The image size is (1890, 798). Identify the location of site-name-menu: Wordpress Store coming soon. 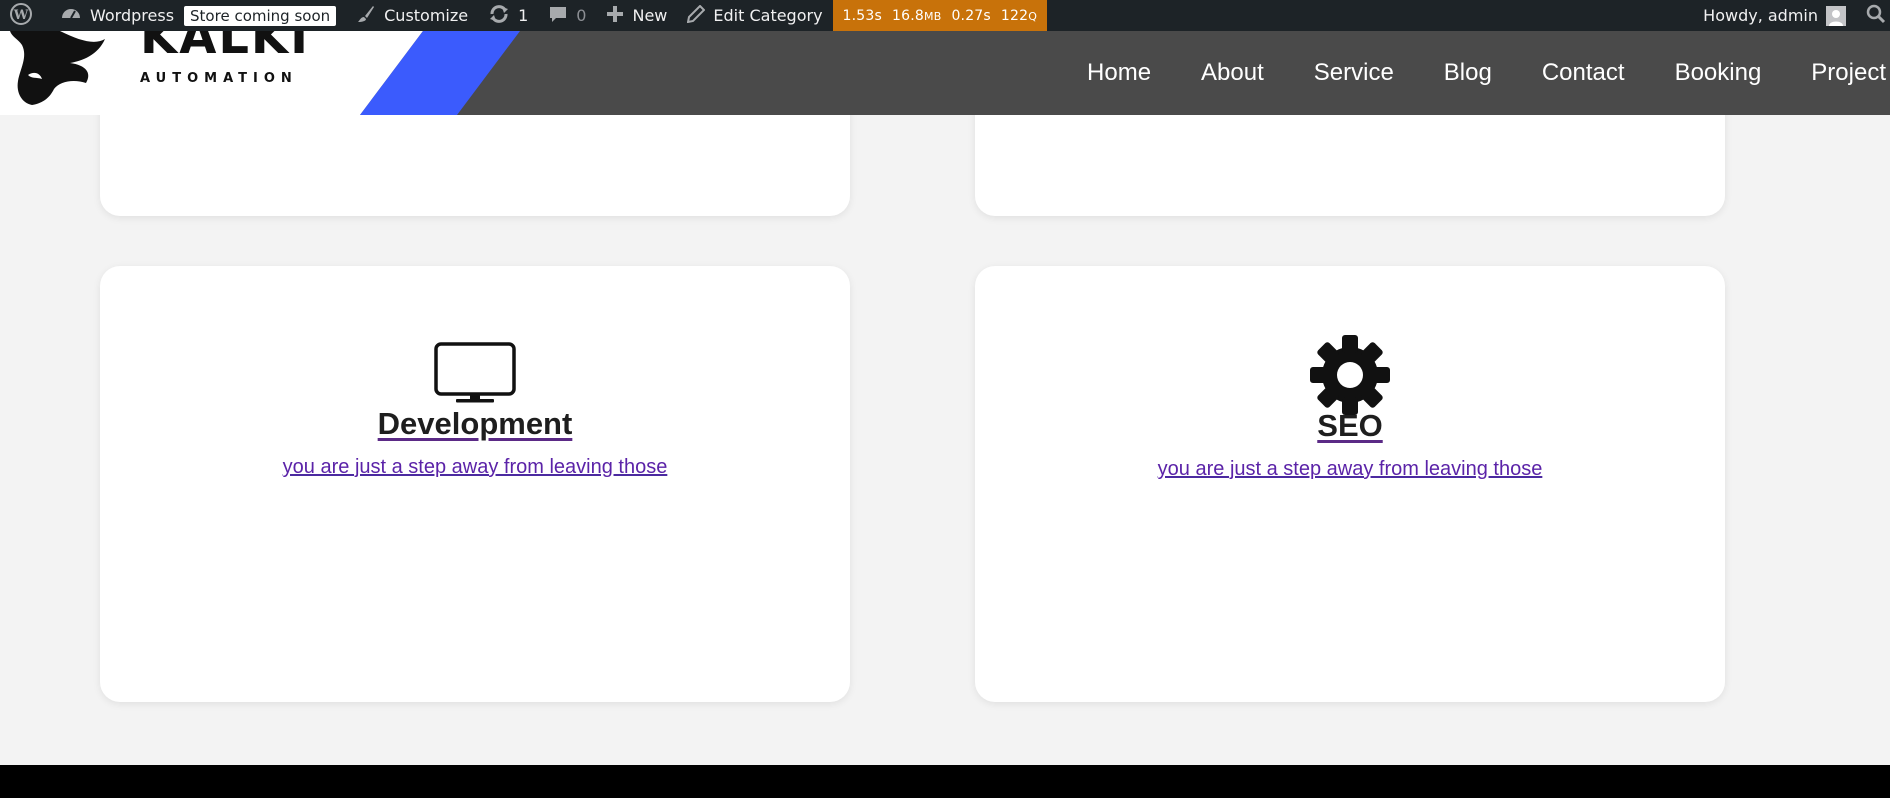
(198, 15).